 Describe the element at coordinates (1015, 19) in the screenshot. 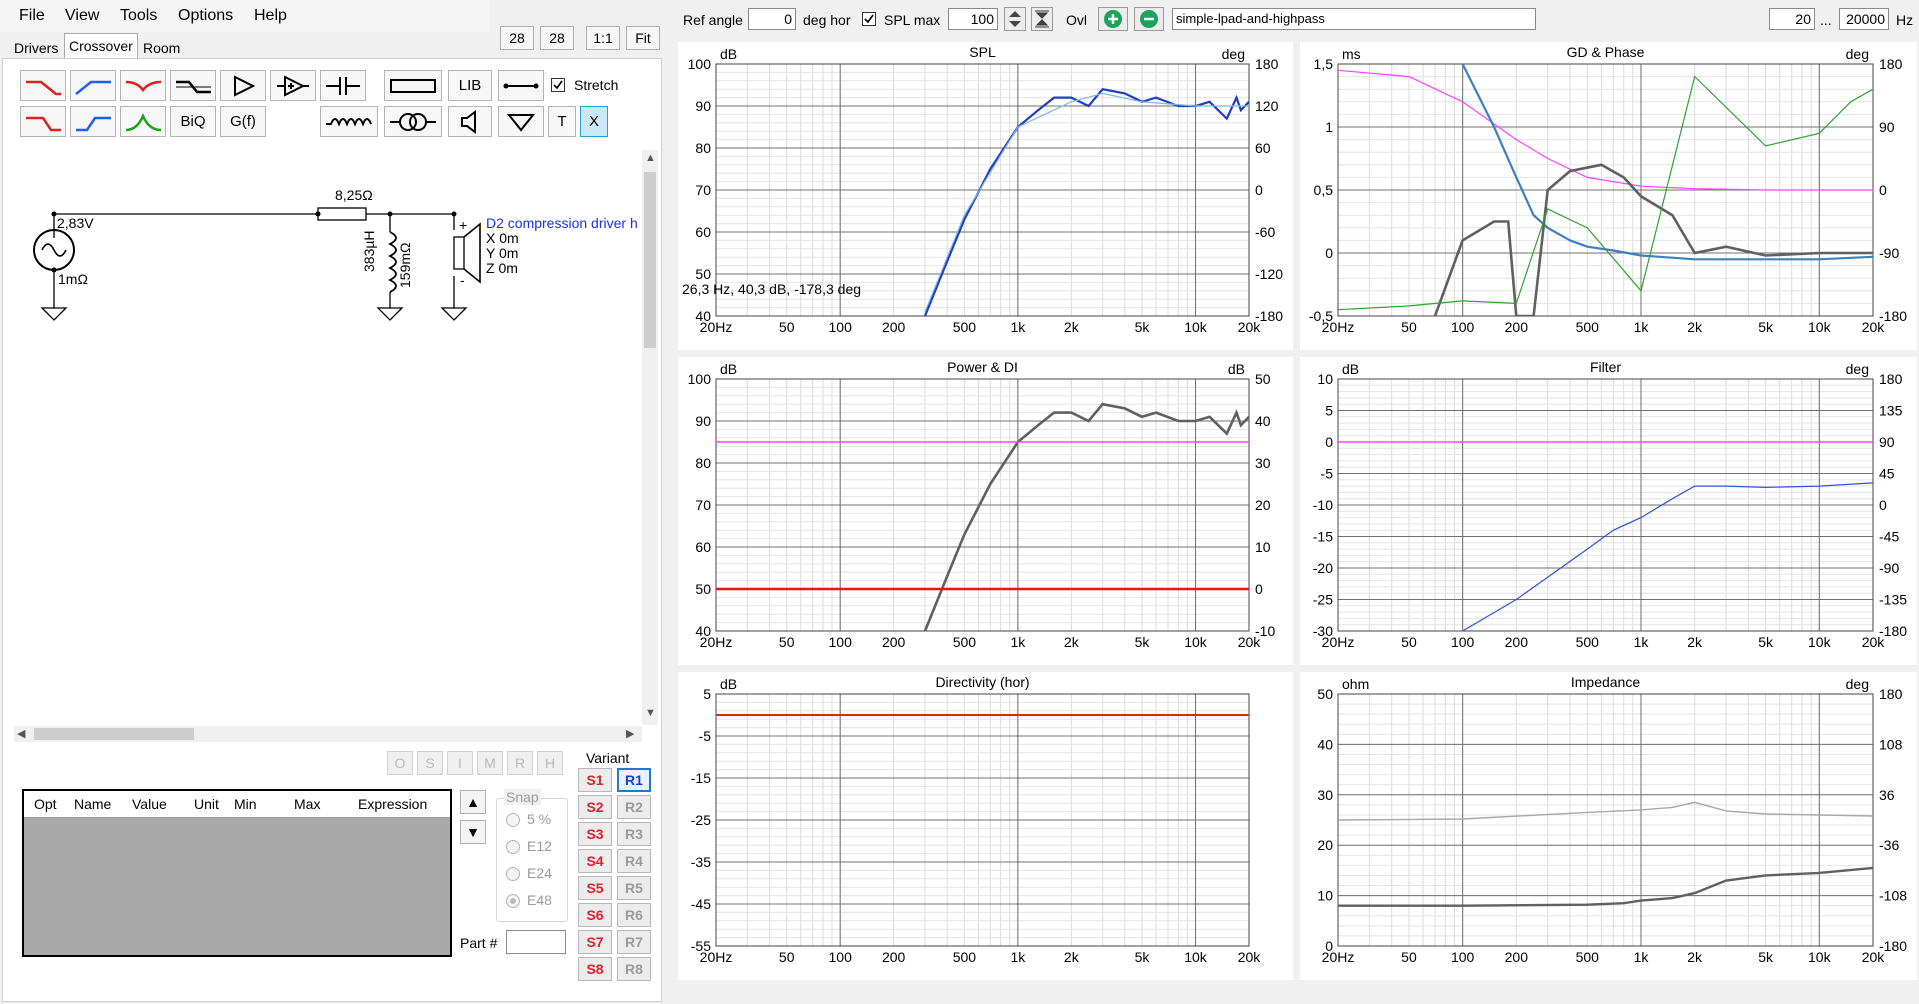

I see `spl-max-spinner` at that location.